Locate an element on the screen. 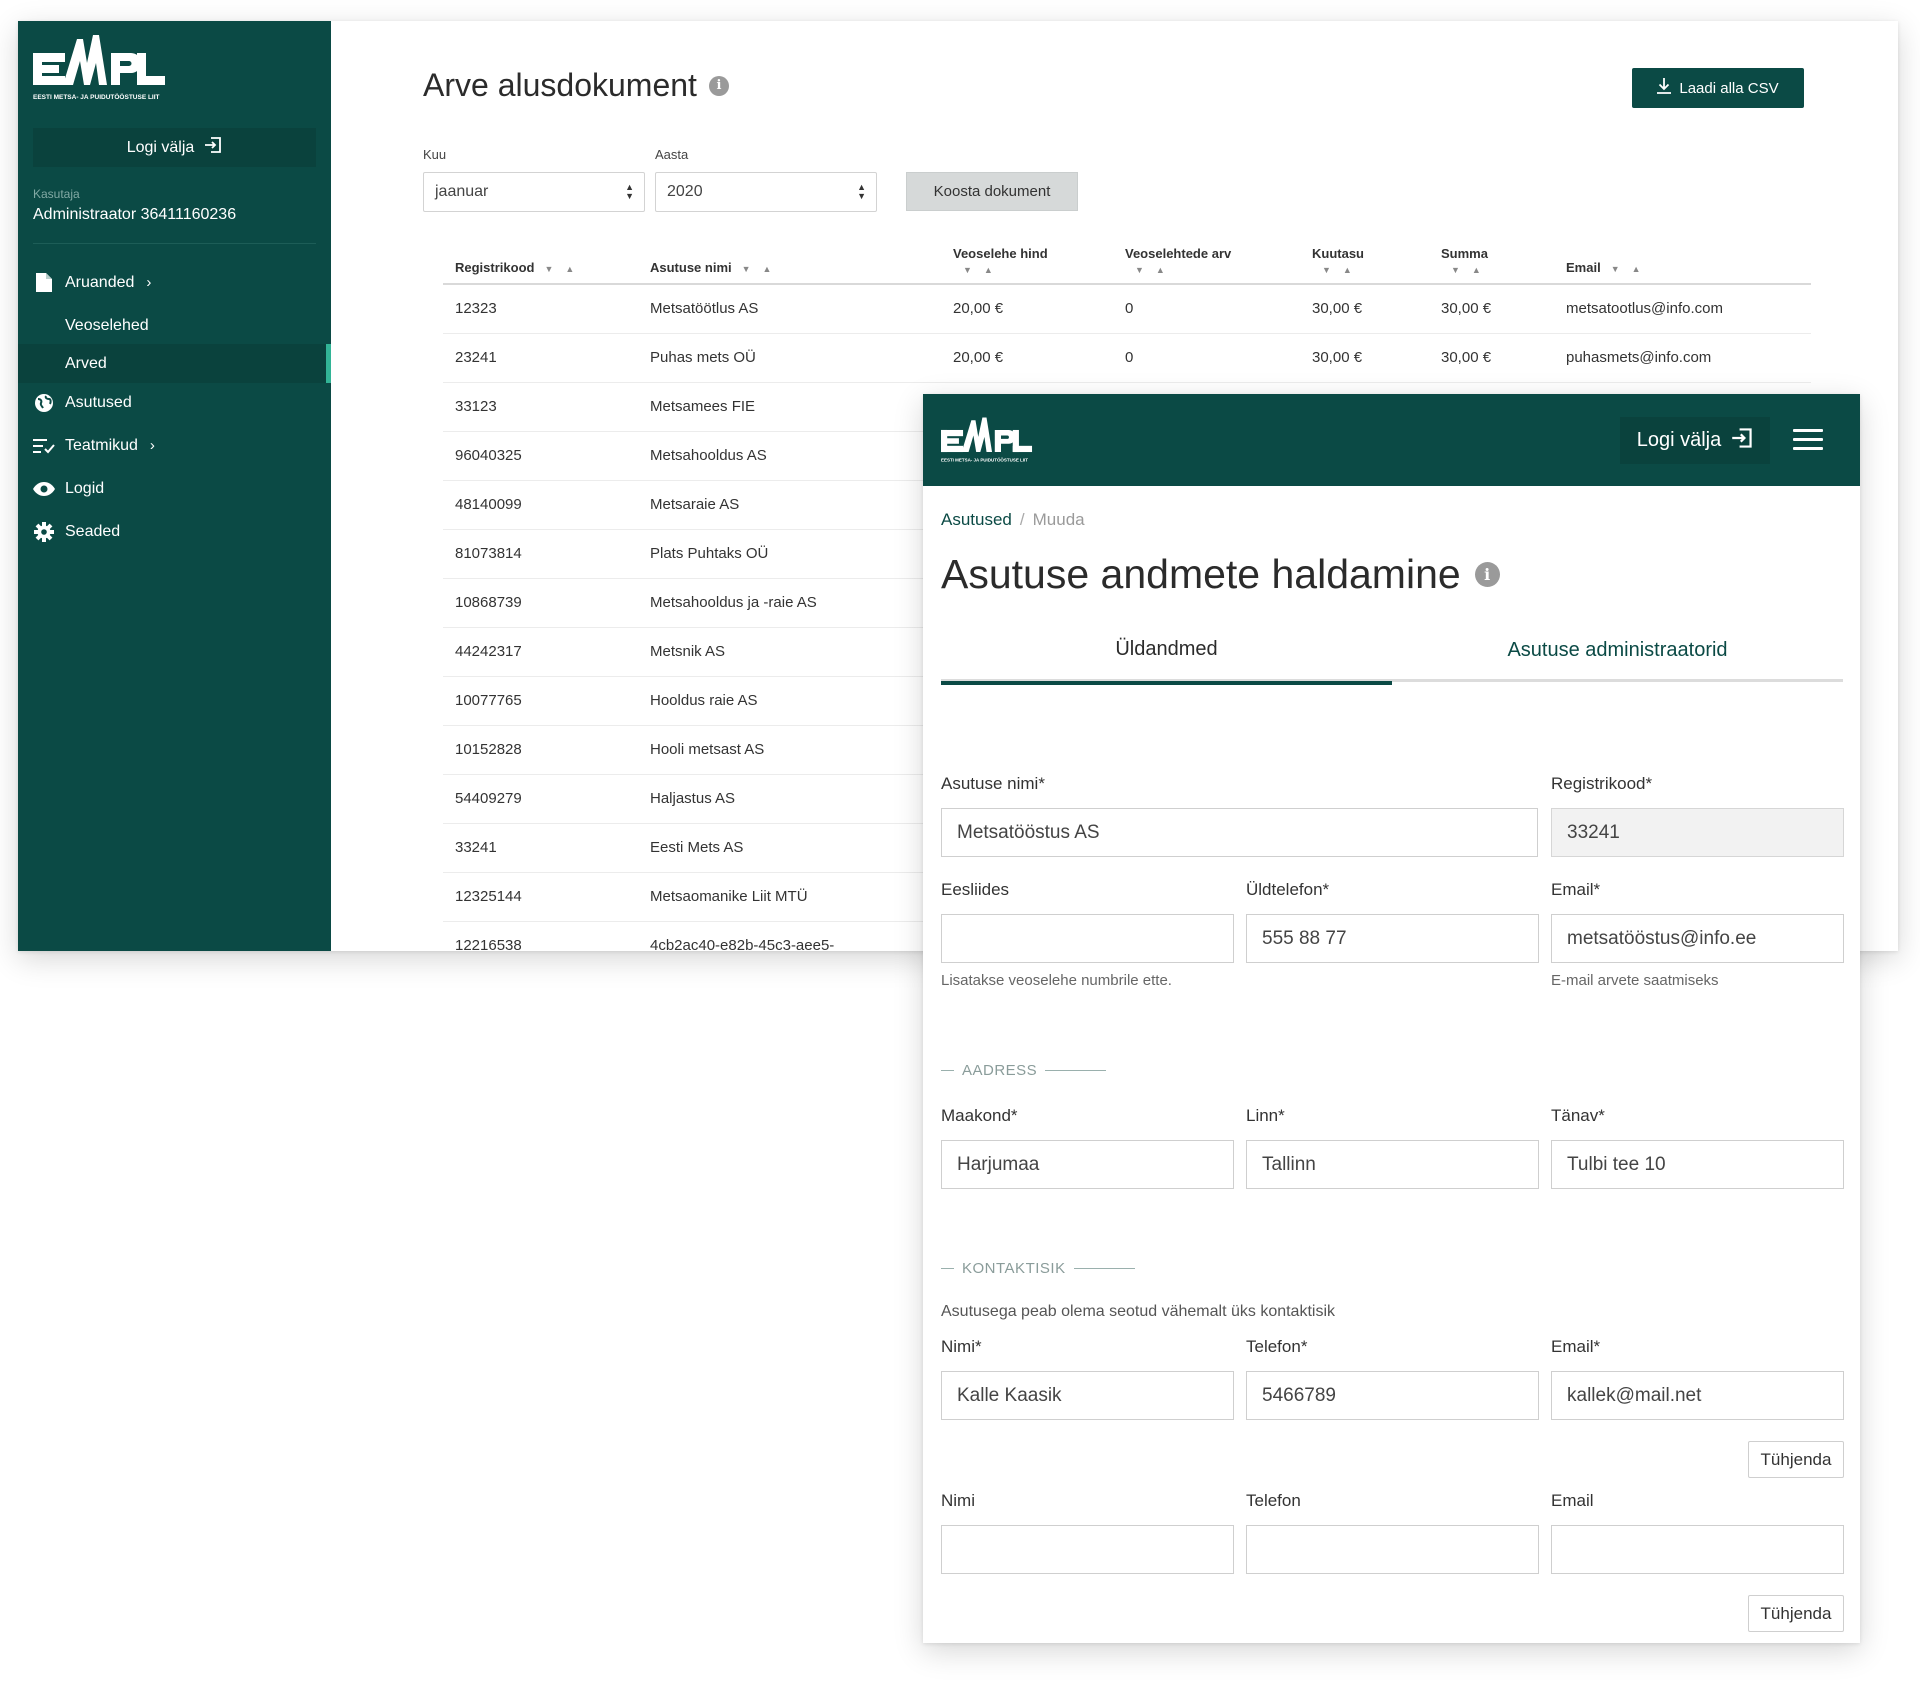  clear-contact2-button: Tühjenda is located at coordinates (1796, 1613).